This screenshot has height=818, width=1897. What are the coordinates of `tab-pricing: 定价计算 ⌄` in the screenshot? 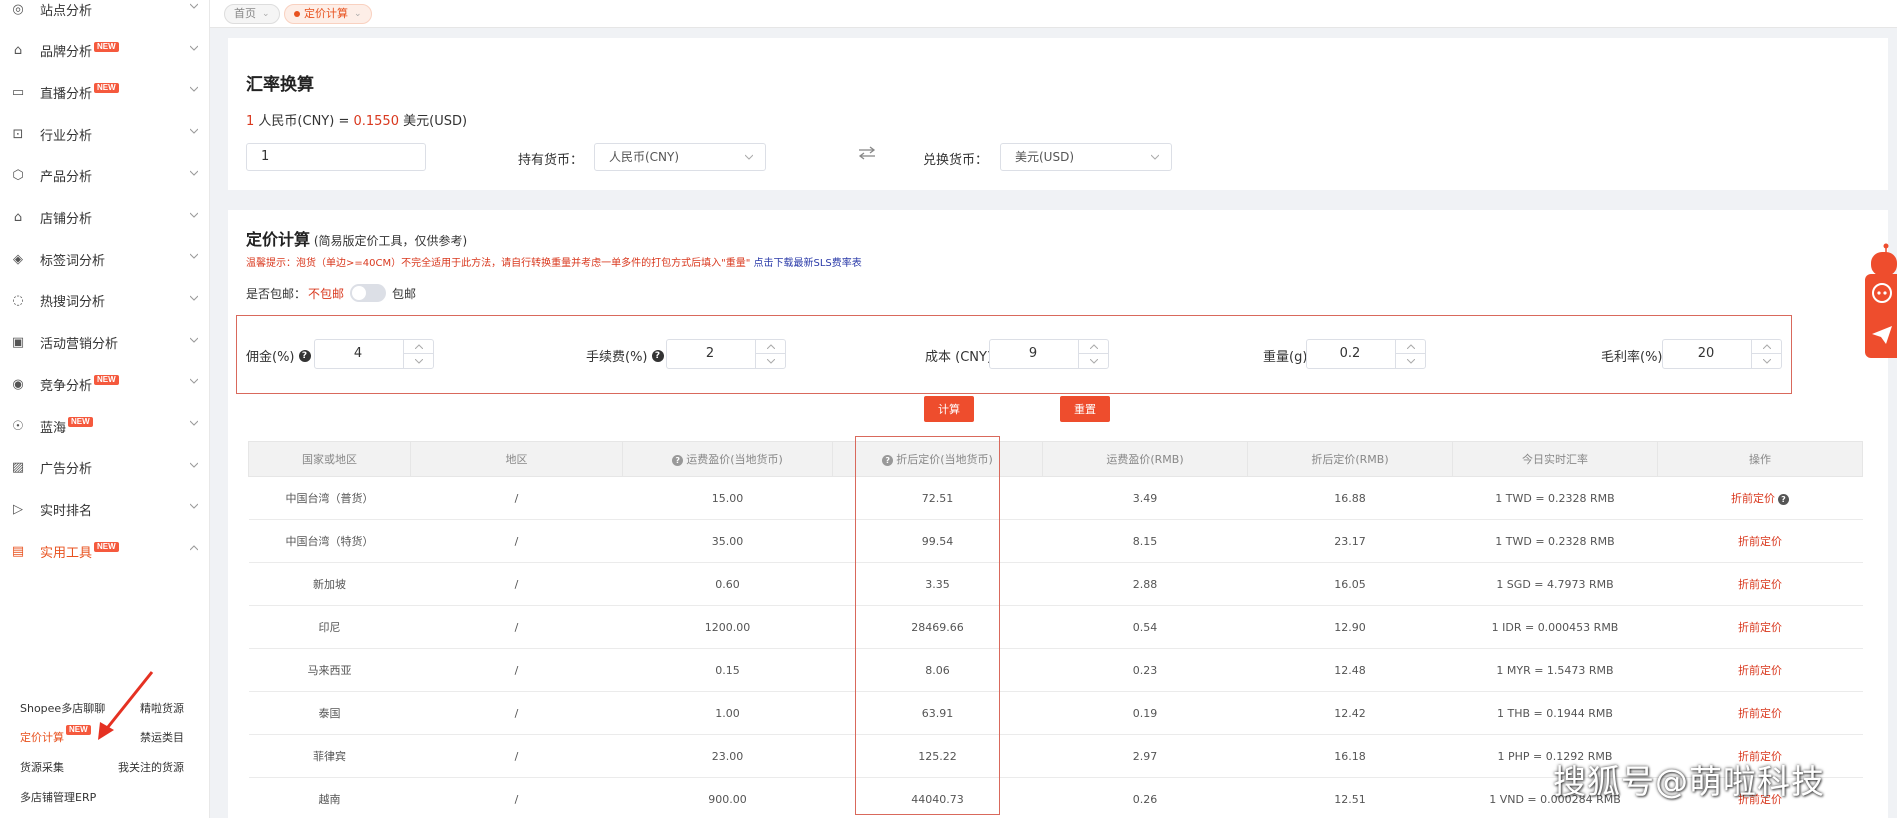 It's located at (328, 14).